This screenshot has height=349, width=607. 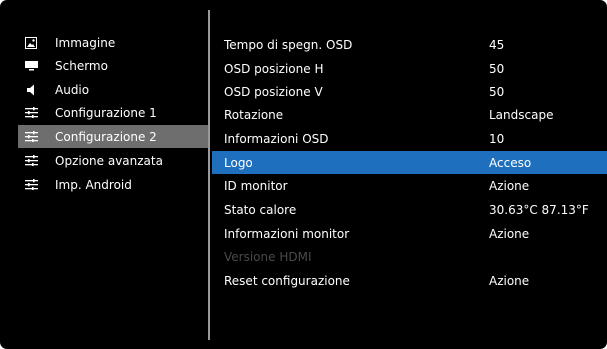 What do you see at coordinates (106, 136) in the screenshot?
I see `sidebar-item-label: Configurazione 2` at bounding box center [106, 136].